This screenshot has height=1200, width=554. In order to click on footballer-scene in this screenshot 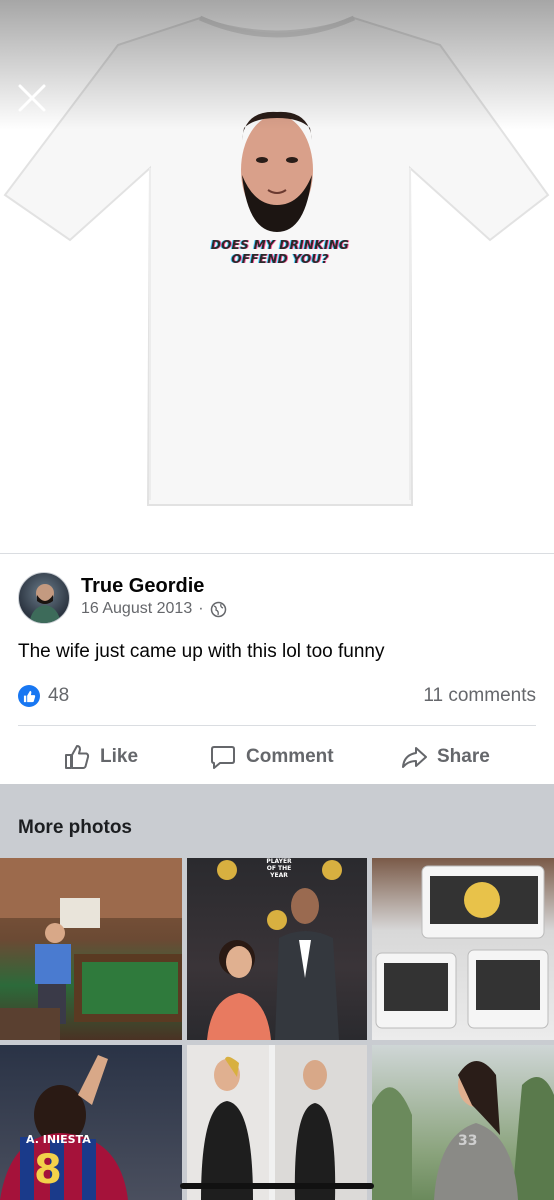, I will do `click(64, 1127)`.